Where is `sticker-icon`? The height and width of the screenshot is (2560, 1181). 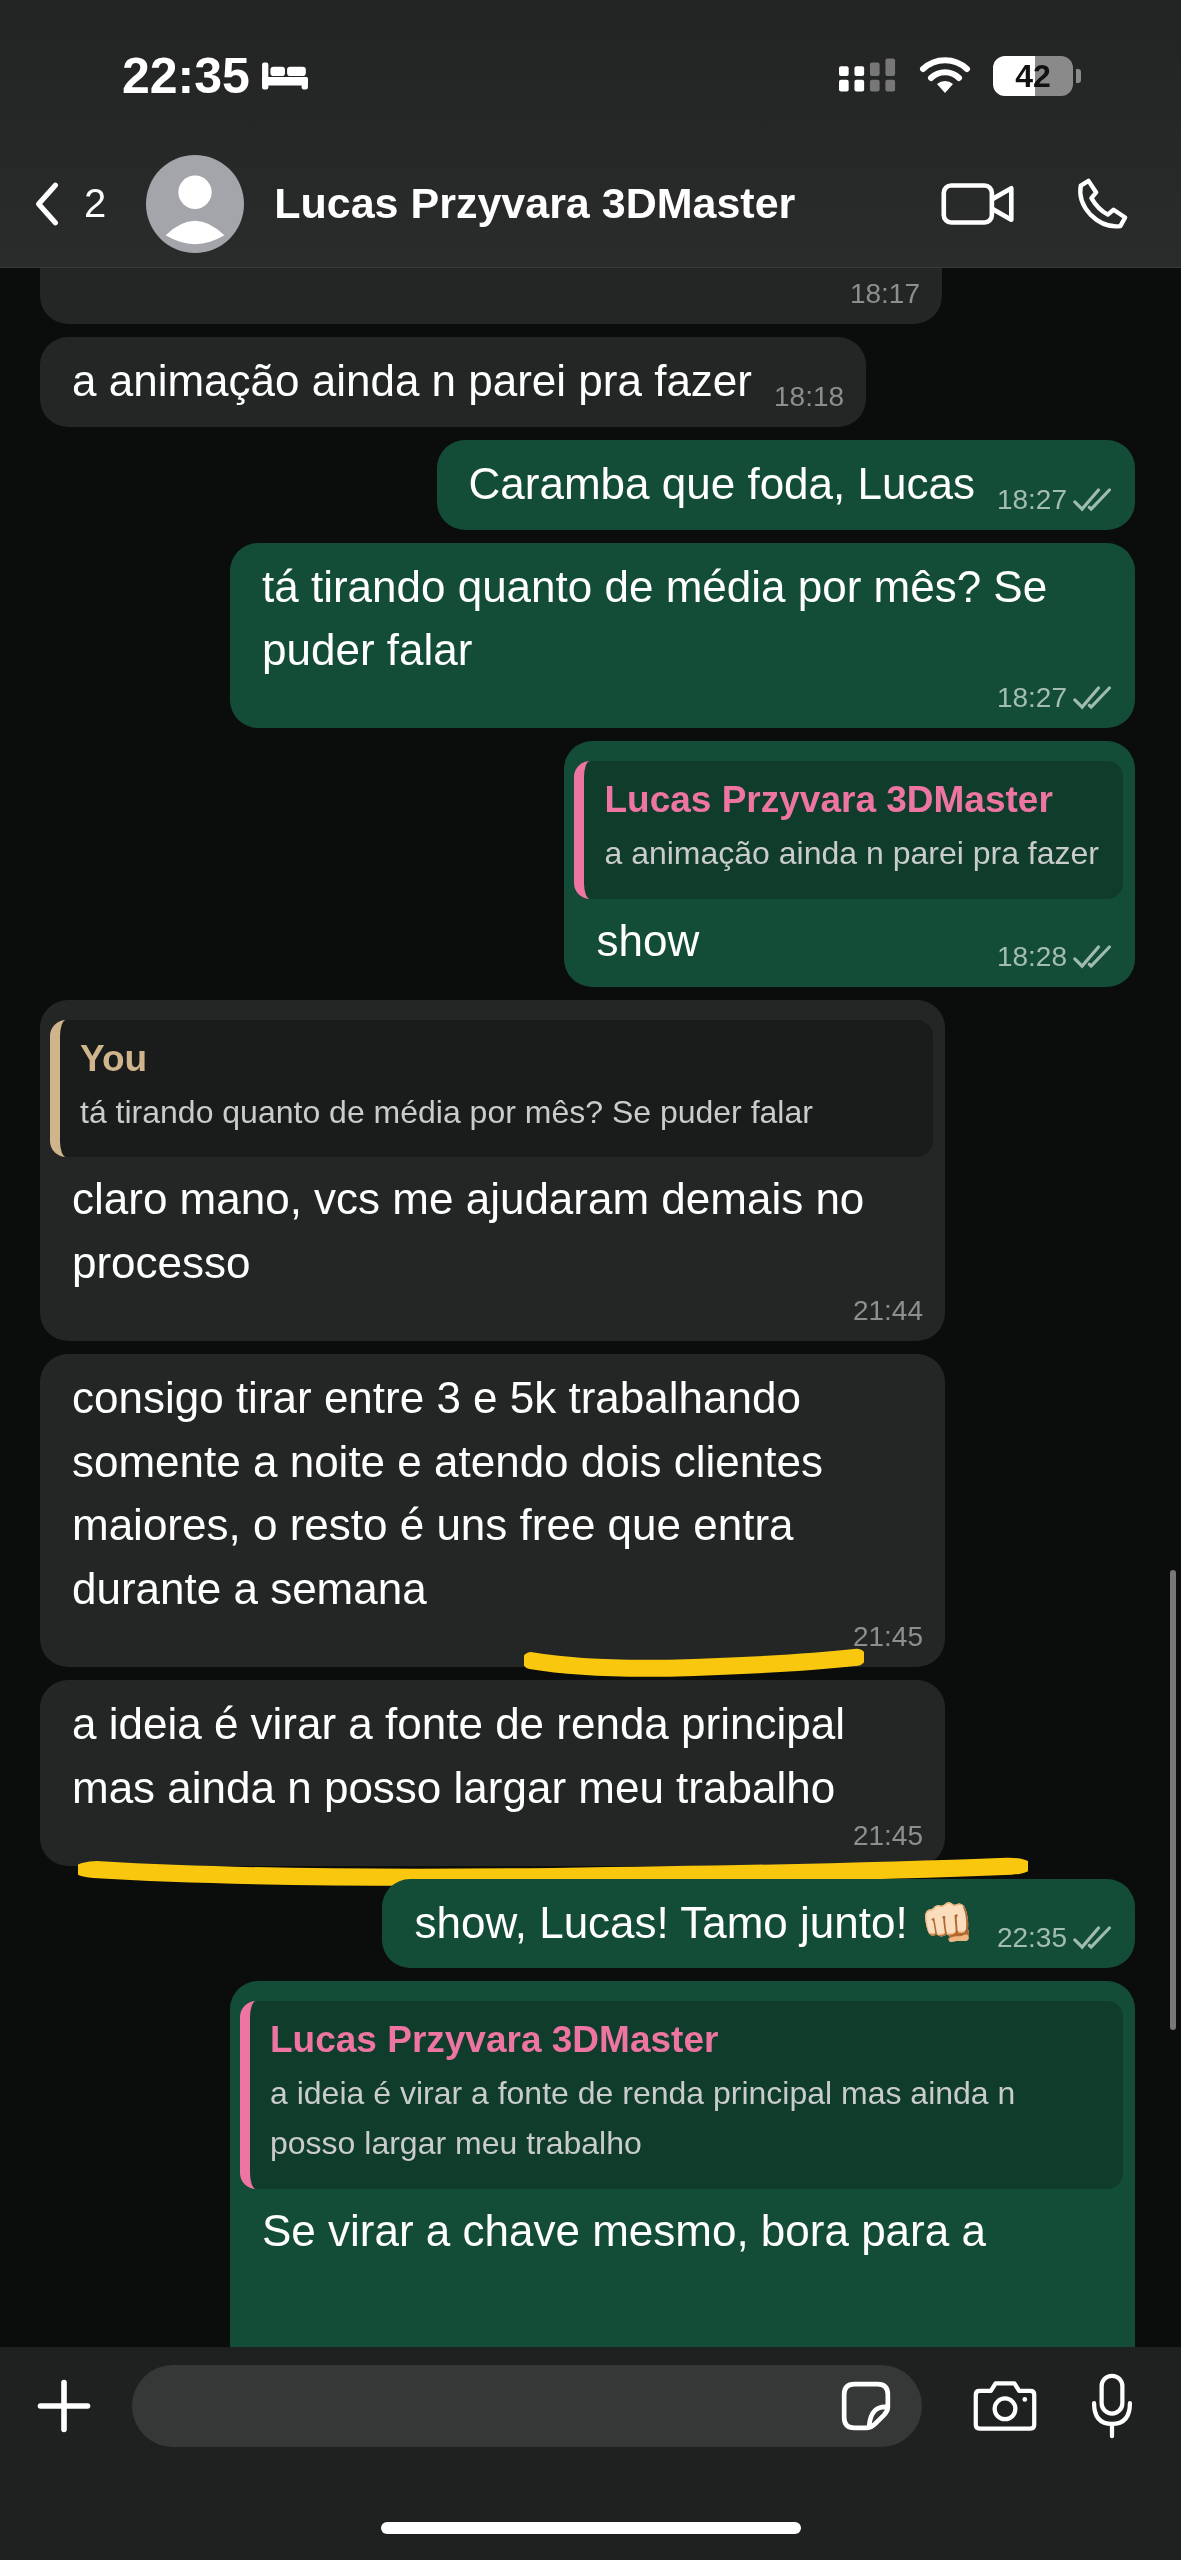 sticker-icon is located at coordinates (866, 2406).